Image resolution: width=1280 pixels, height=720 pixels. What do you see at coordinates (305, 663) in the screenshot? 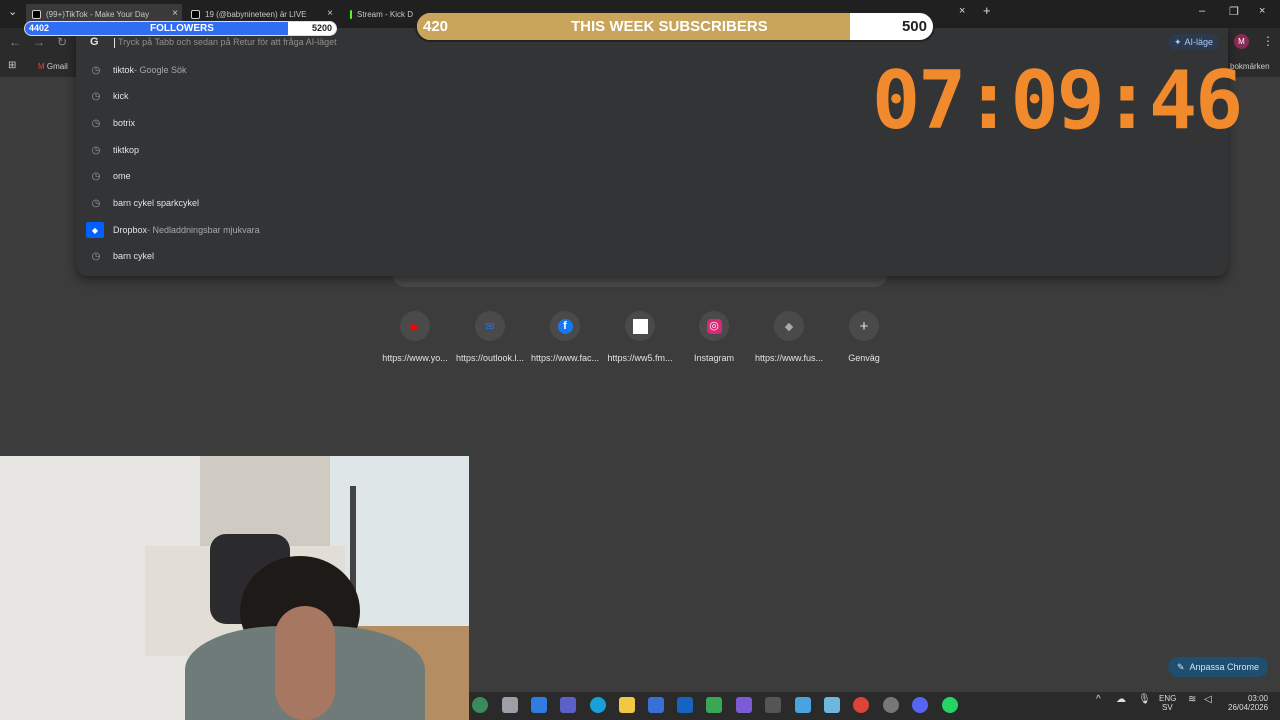
I see `person-face` at bounding box center [305, 663].